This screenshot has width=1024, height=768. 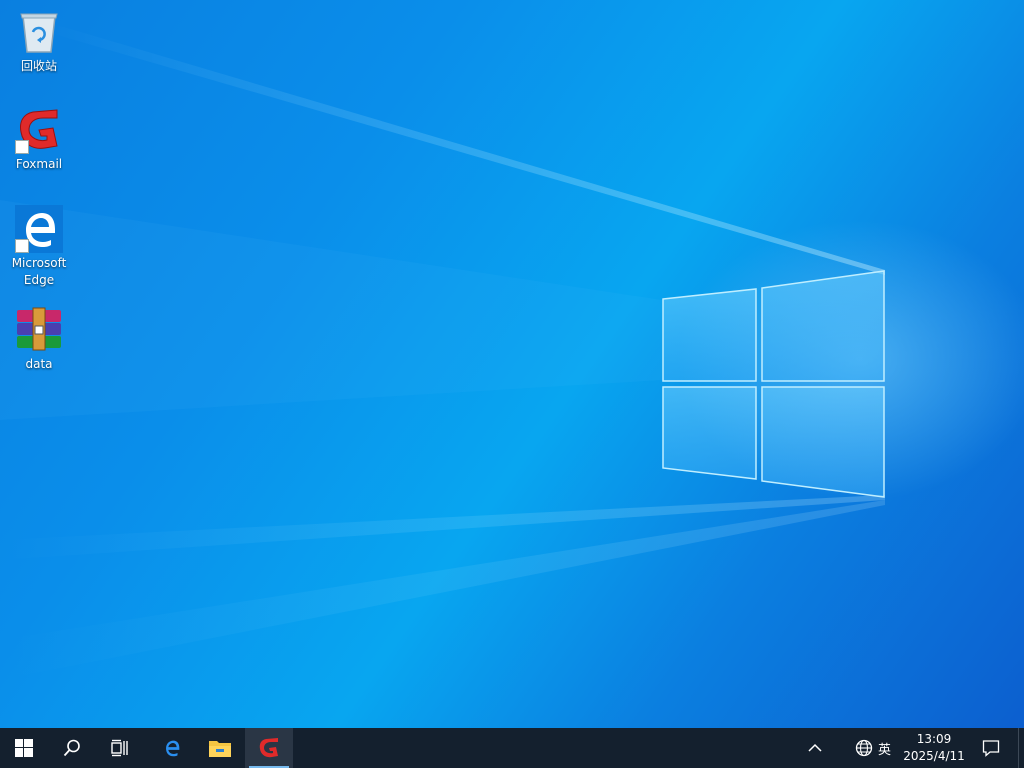 I want to click on action-center-button, so click(x=991, y=748).